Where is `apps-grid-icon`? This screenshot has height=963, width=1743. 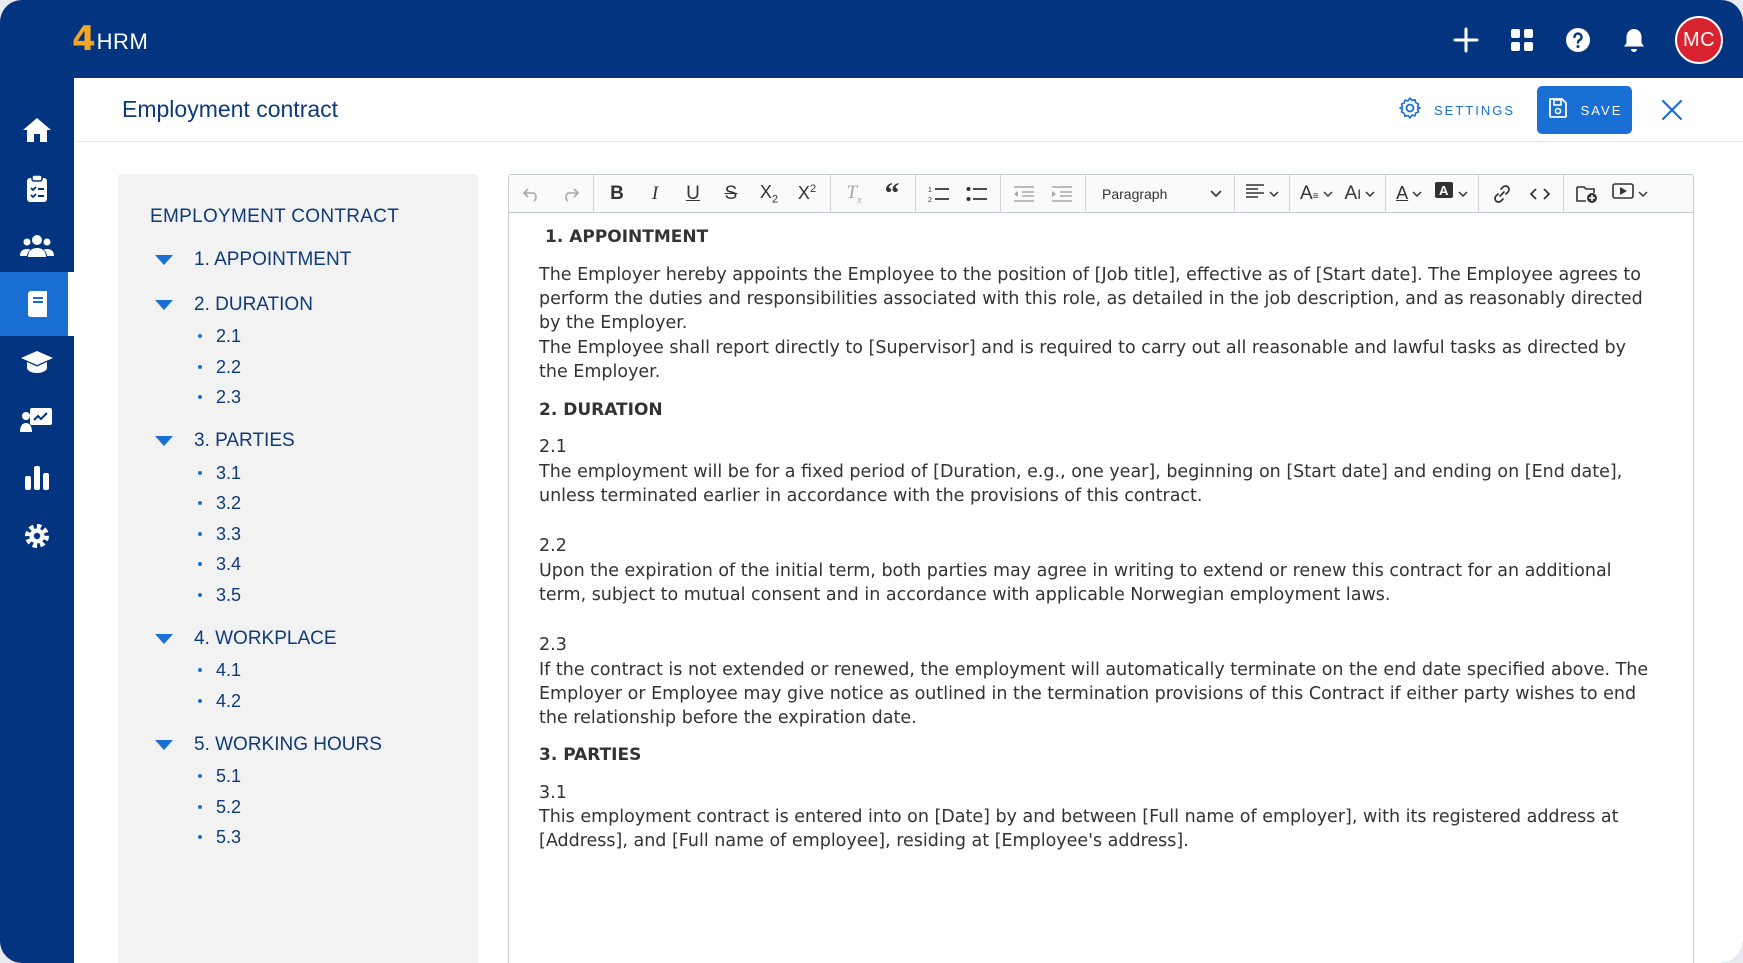
apps-grid-icon is located at coordinates (1522, 40).